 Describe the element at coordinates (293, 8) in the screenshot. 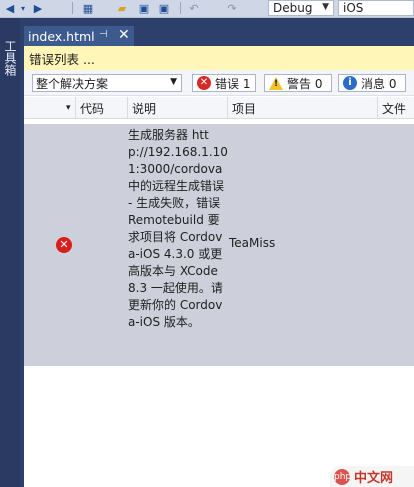

I see `solution-configuration-value: Debug` at that location.